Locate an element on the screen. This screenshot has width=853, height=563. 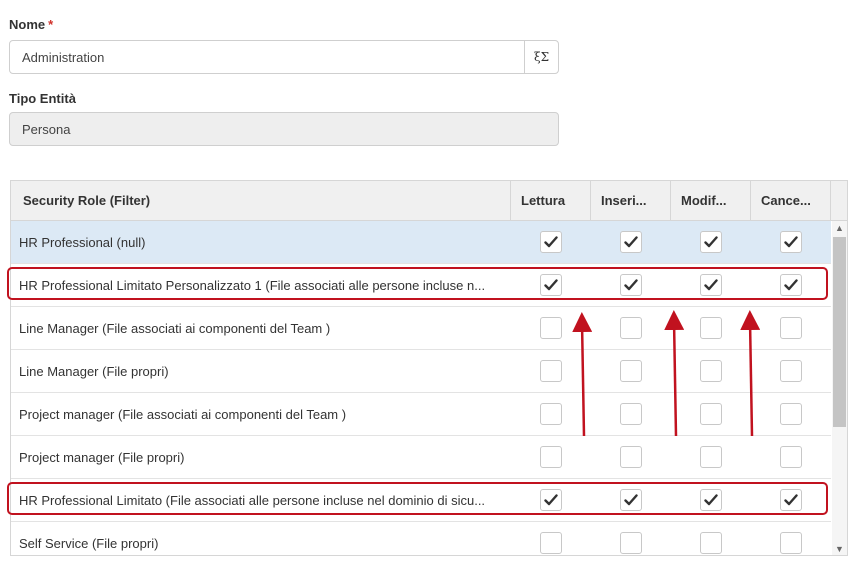
scrollbar-thumb is located at coordinates (839, 332).